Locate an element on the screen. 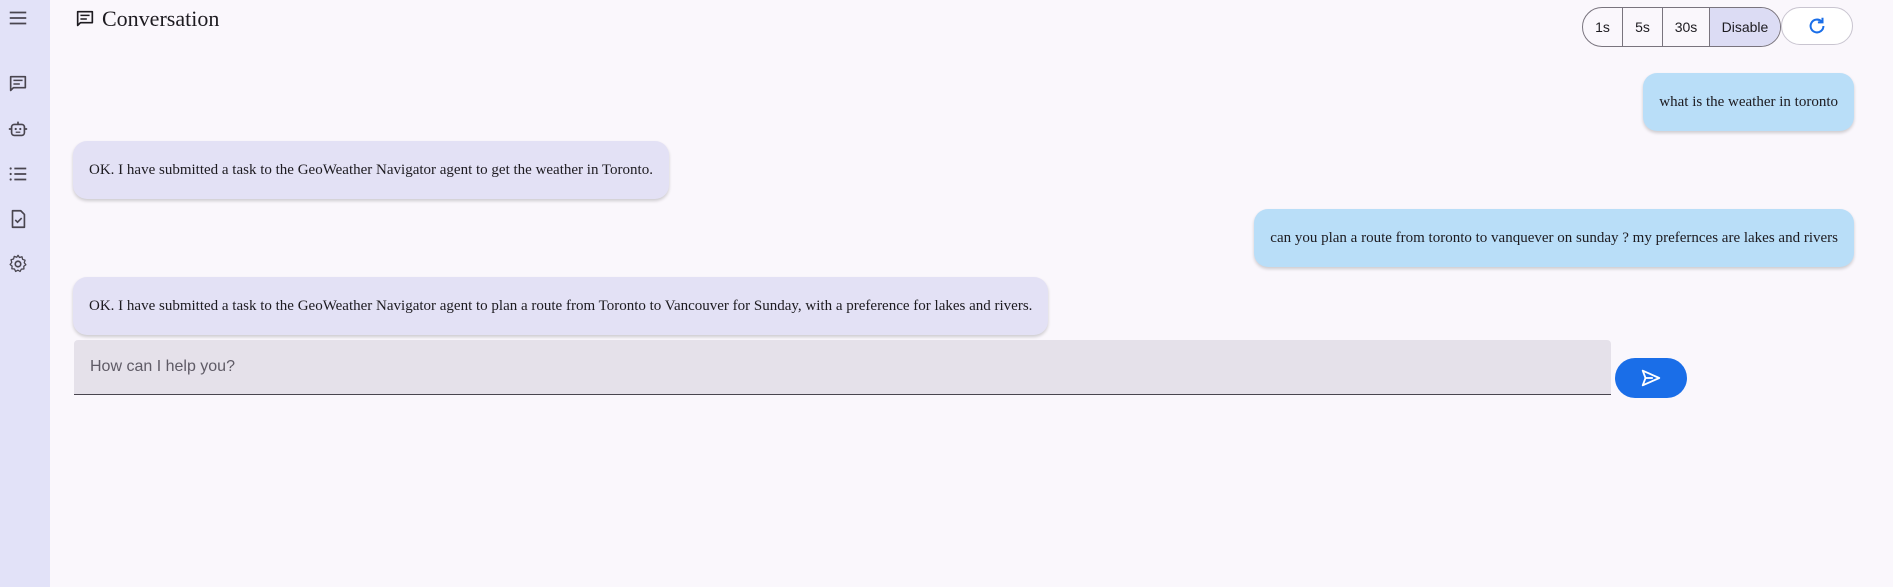 The height and width of the screenshot is (587, 1893). message-input is located at coordinates (842, 367).